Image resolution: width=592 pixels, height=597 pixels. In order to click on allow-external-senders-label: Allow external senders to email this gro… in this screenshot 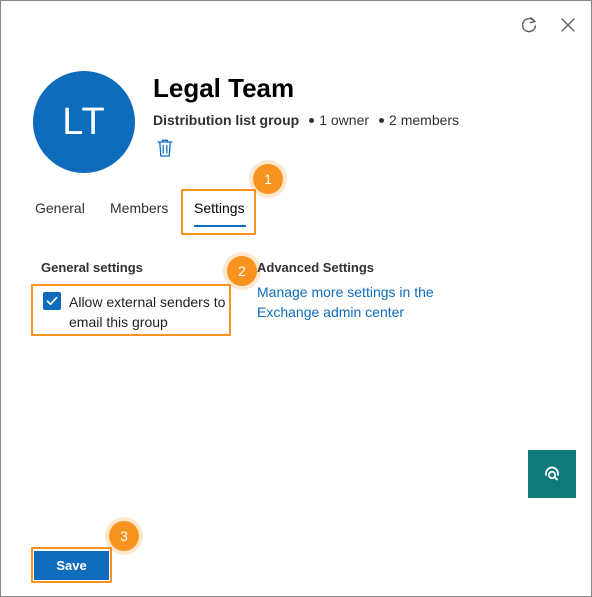, I will do `click(147, 312)`.